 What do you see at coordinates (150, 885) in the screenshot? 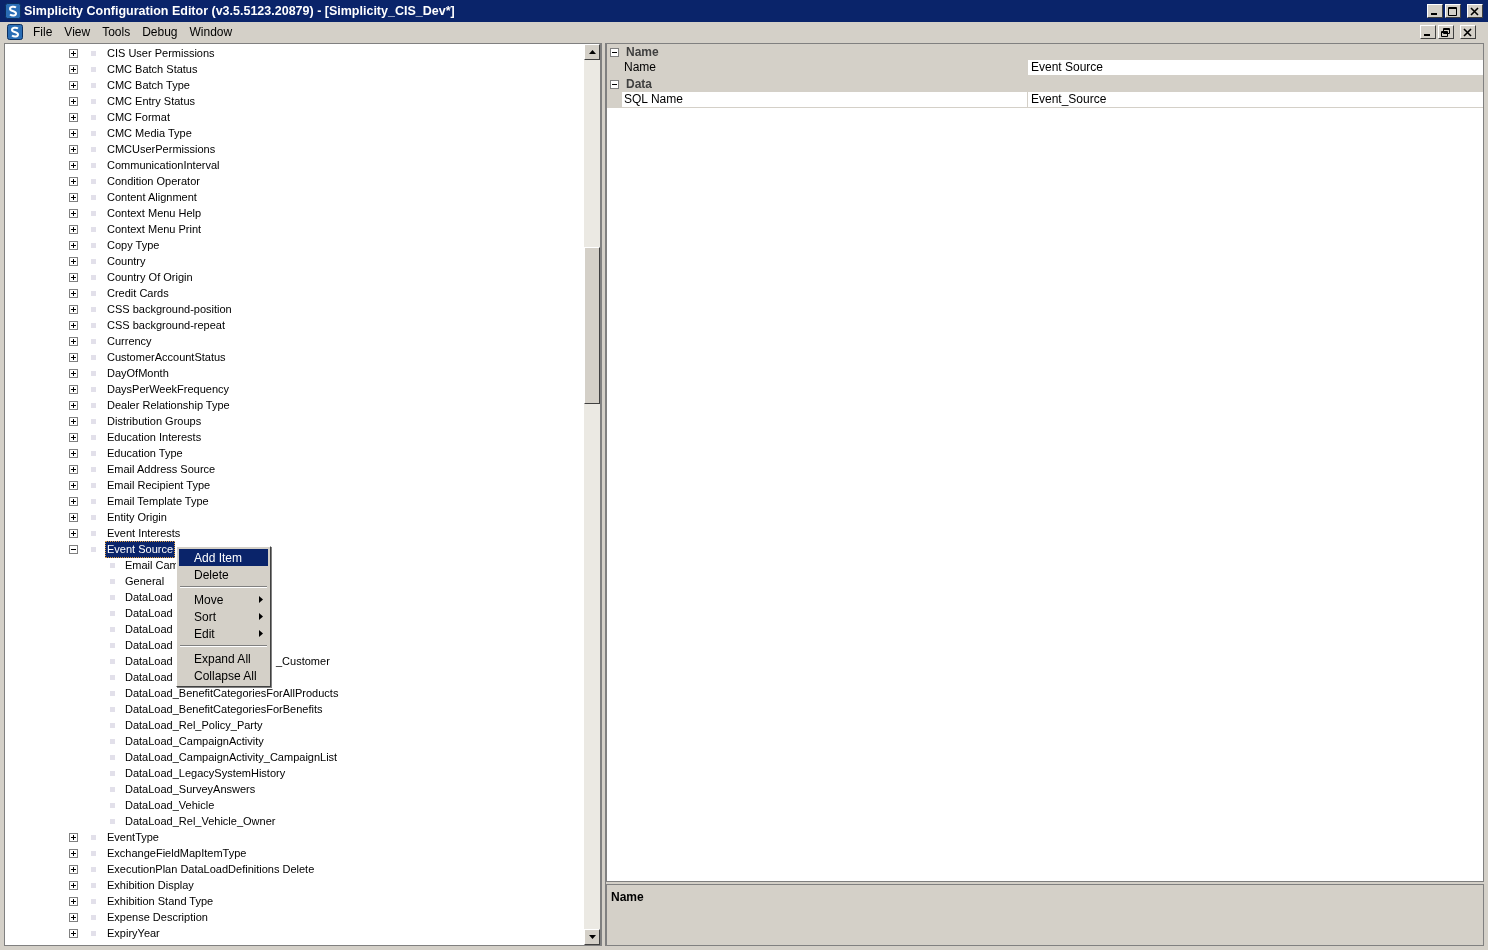
I see `tree-item: Exhibition Display` at bounding box center [150, 885].